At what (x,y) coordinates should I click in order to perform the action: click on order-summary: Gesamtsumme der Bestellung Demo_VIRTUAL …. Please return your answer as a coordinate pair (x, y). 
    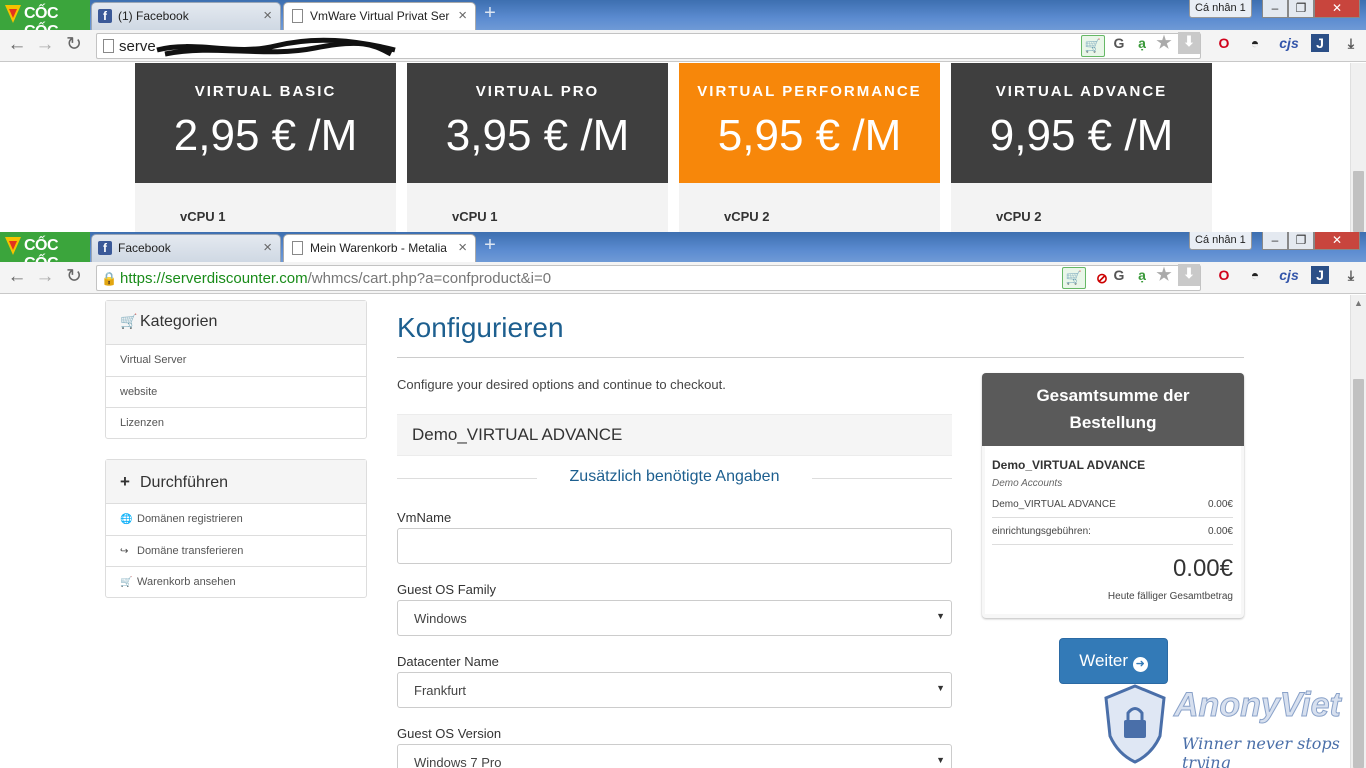
    Looking at the image, I should click on (1113, 495).